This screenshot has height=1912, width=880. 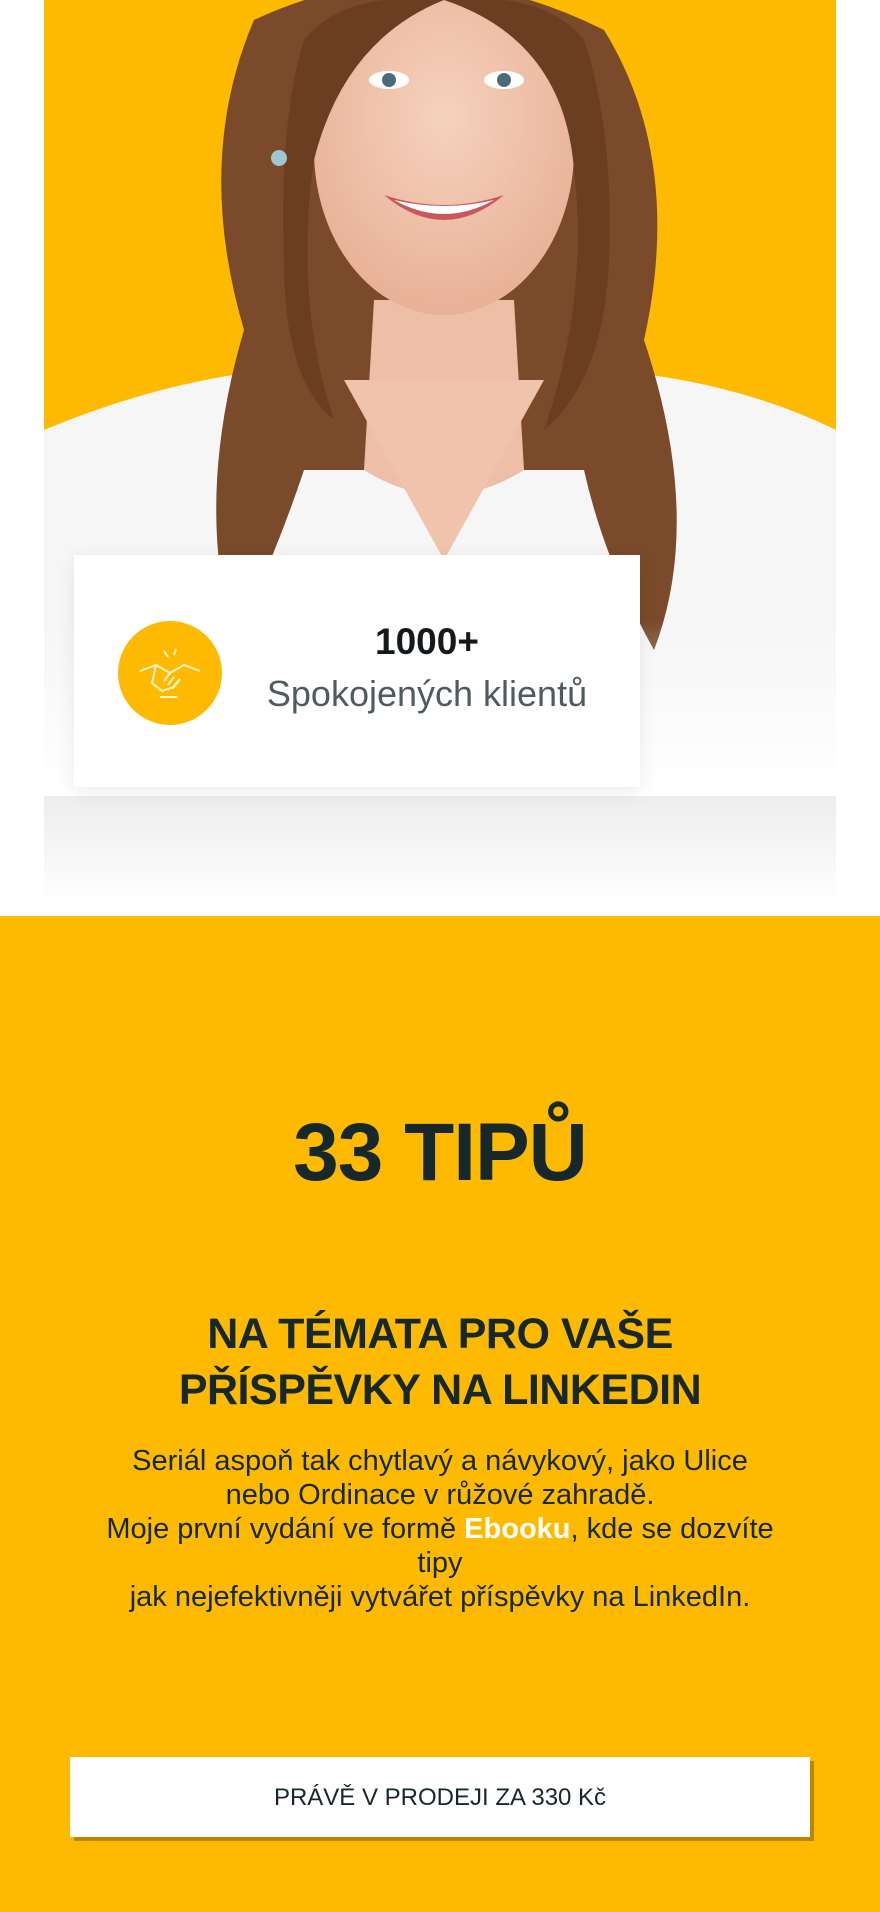 What do you see at coordinates (427, 693) in the screenshot?
I see `clients-label: Spokojených klientů` at bounding box center [427, 693].